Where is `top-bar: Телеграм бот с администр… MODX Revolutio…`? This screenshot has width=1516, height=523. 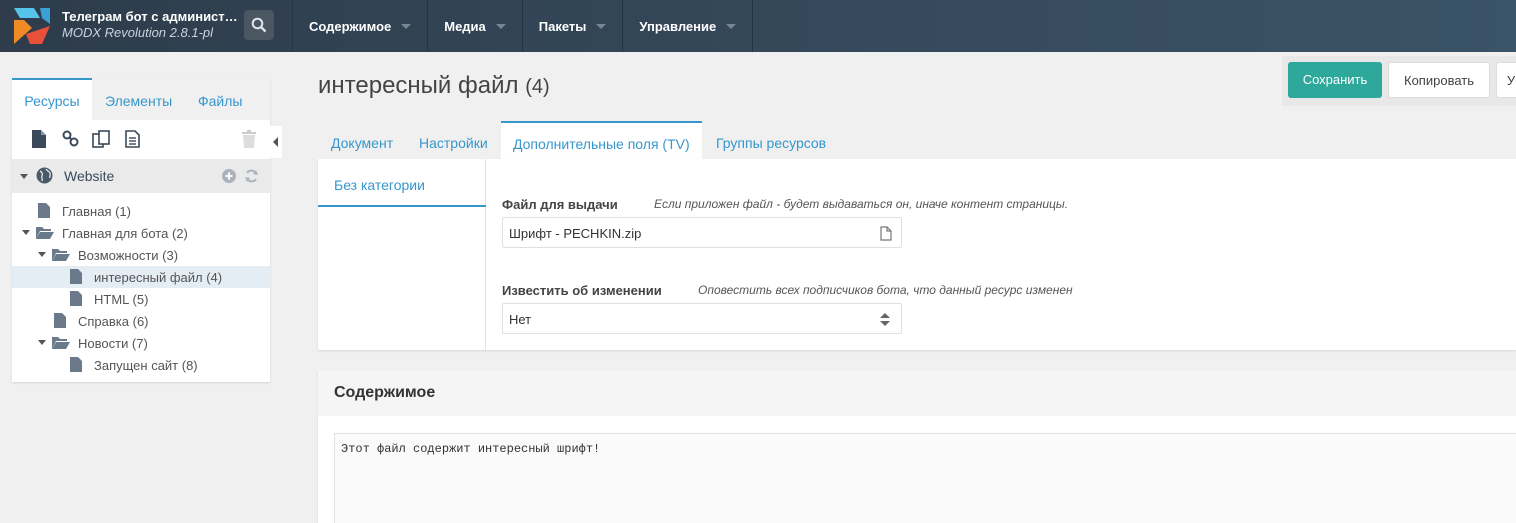
top-bar: Телеграм бот с администр… MODX Revolutio… is located at coordinates (758, 26).